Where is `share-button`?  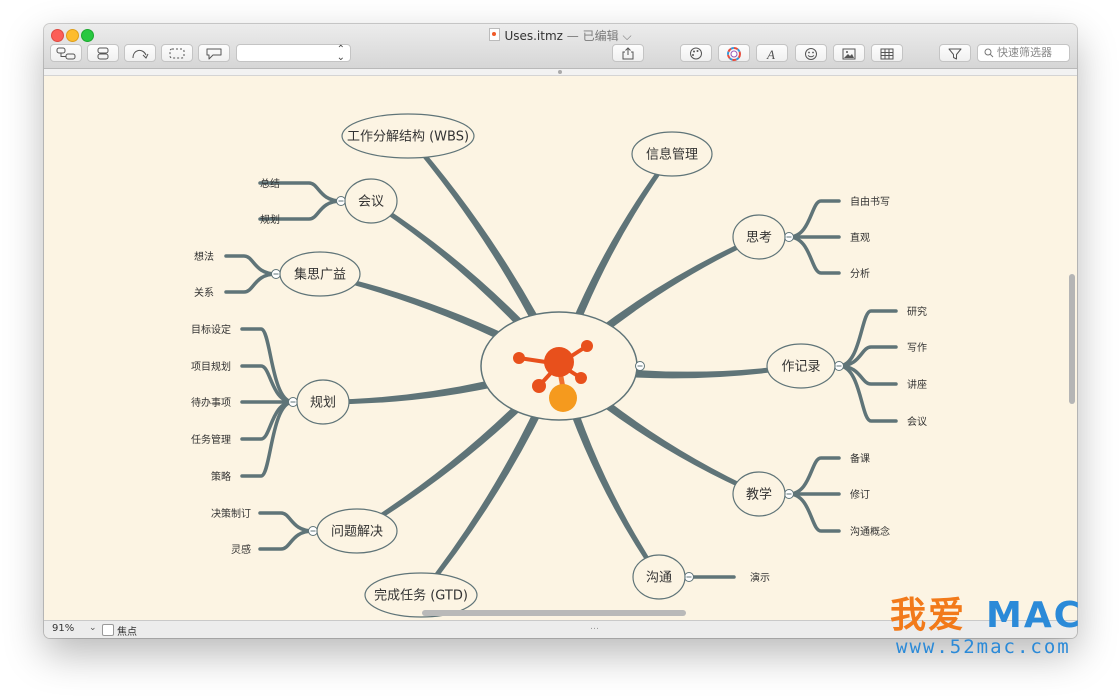
share-button is located at coordinates (628, 53).